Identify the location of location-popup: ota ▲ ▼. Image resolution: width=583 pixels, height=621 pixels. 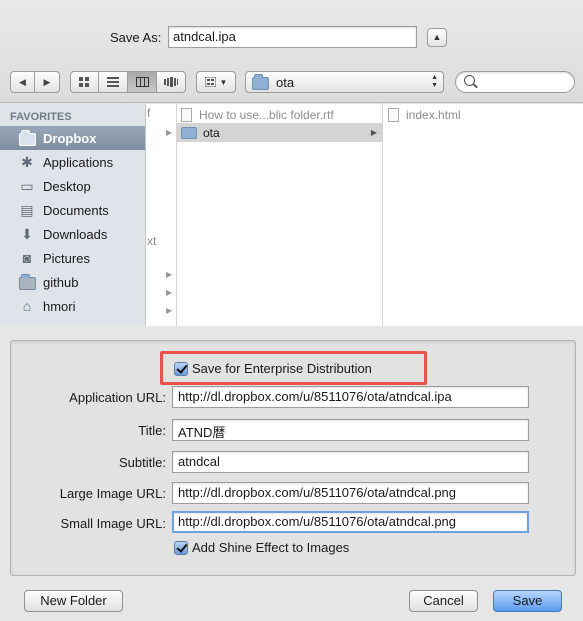
(344, 82).